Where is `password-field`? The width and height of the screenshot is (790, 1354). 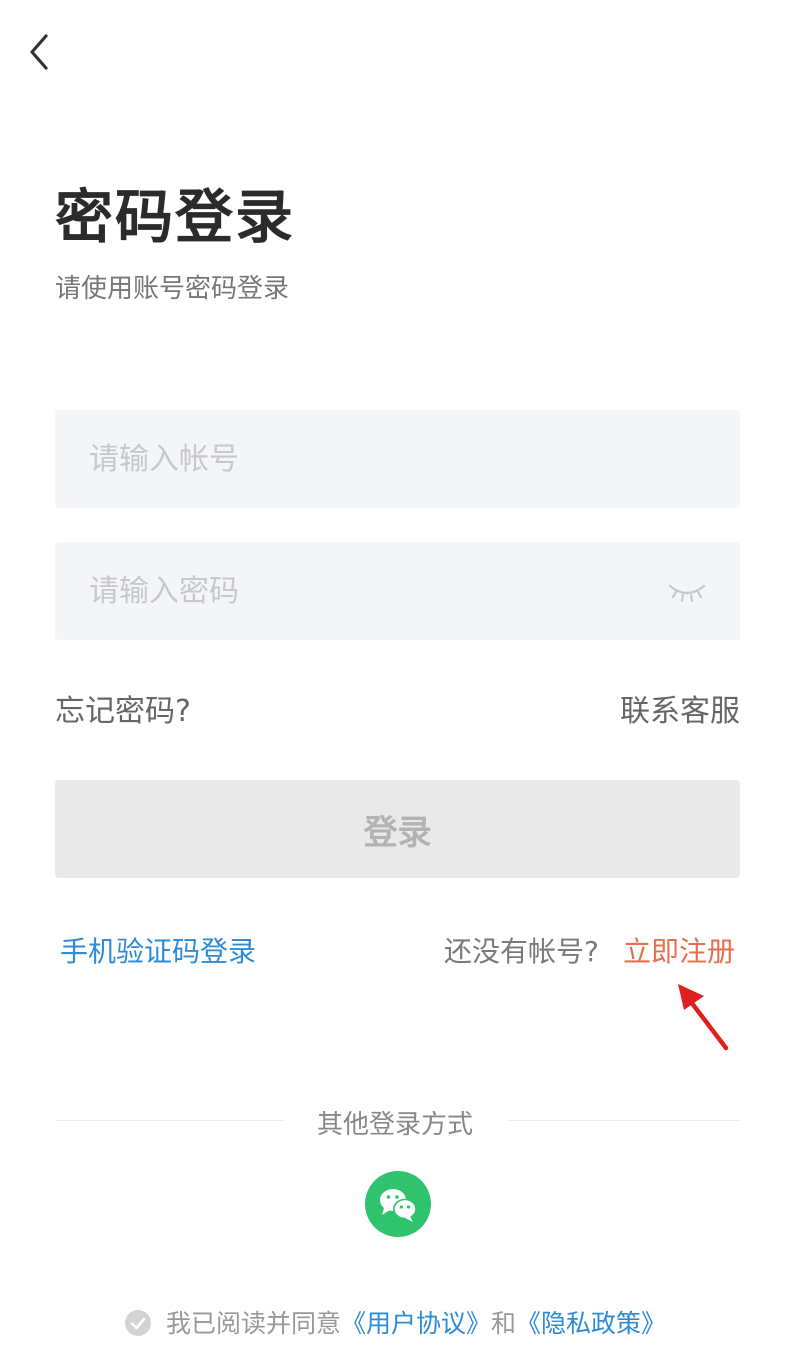 password-field is located at coordinates (397, 591).